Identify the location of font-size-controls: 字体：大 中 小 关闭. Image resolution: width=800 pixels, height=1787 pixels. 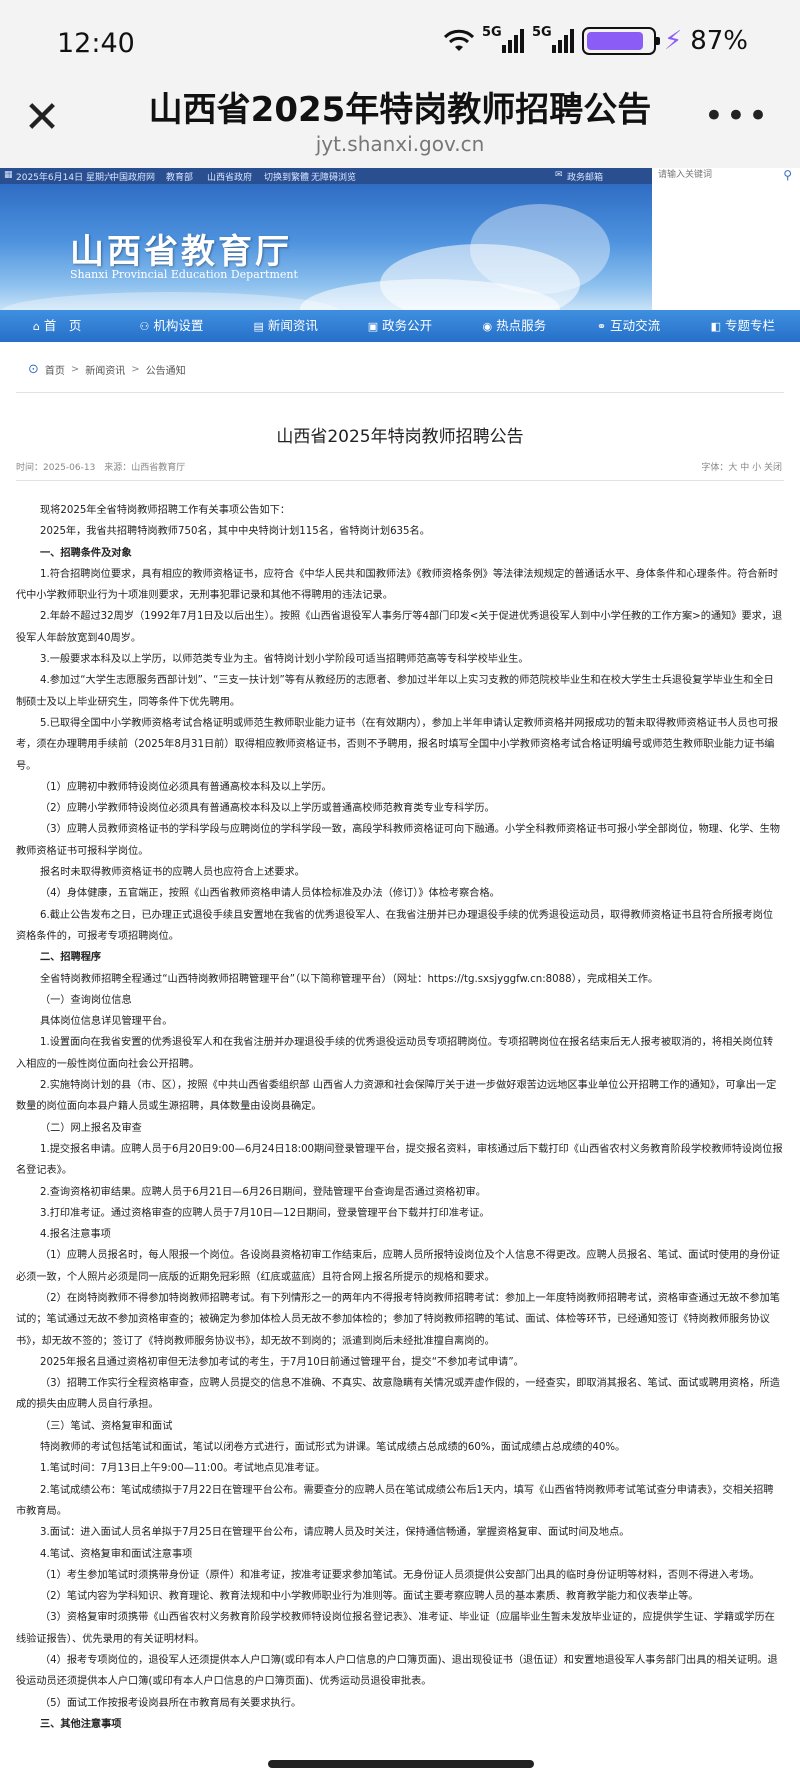
(741, 466).